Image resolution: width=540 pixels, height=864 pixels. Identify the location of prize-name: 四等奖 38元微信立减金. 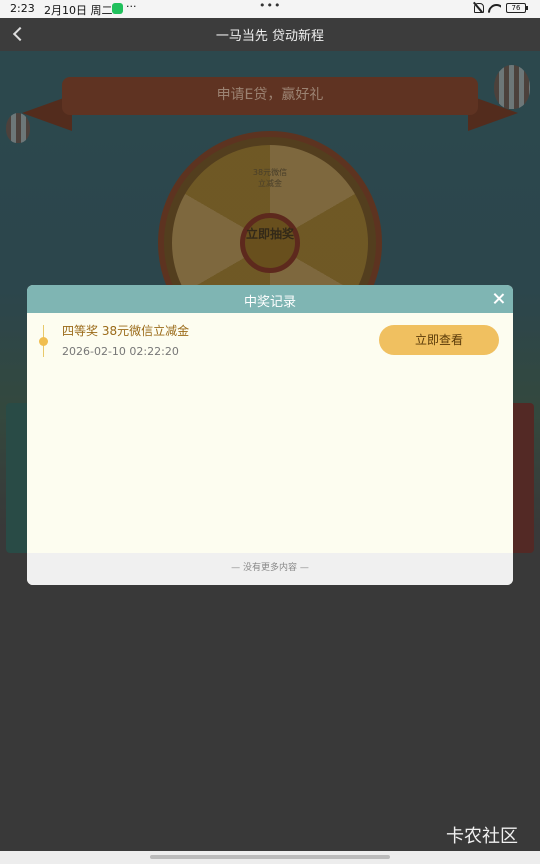
(126, 331).